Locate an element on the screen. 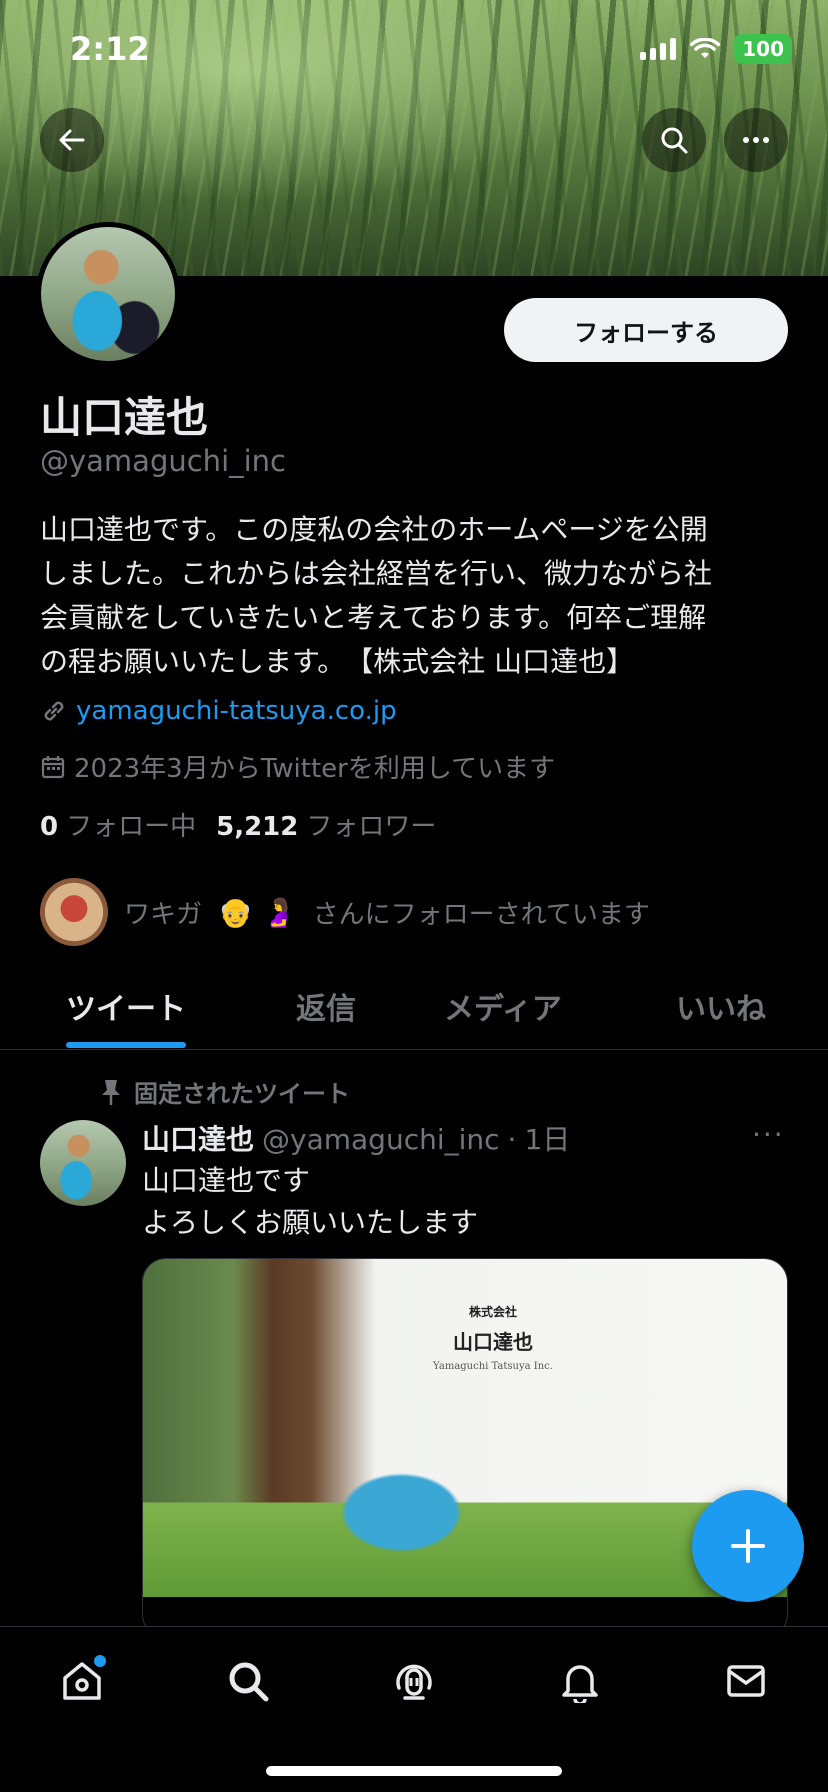 This screenshot has height=1792, width=828. tweet-line-2: よろしくお願いいたします is located at coordinates (310, 1222).